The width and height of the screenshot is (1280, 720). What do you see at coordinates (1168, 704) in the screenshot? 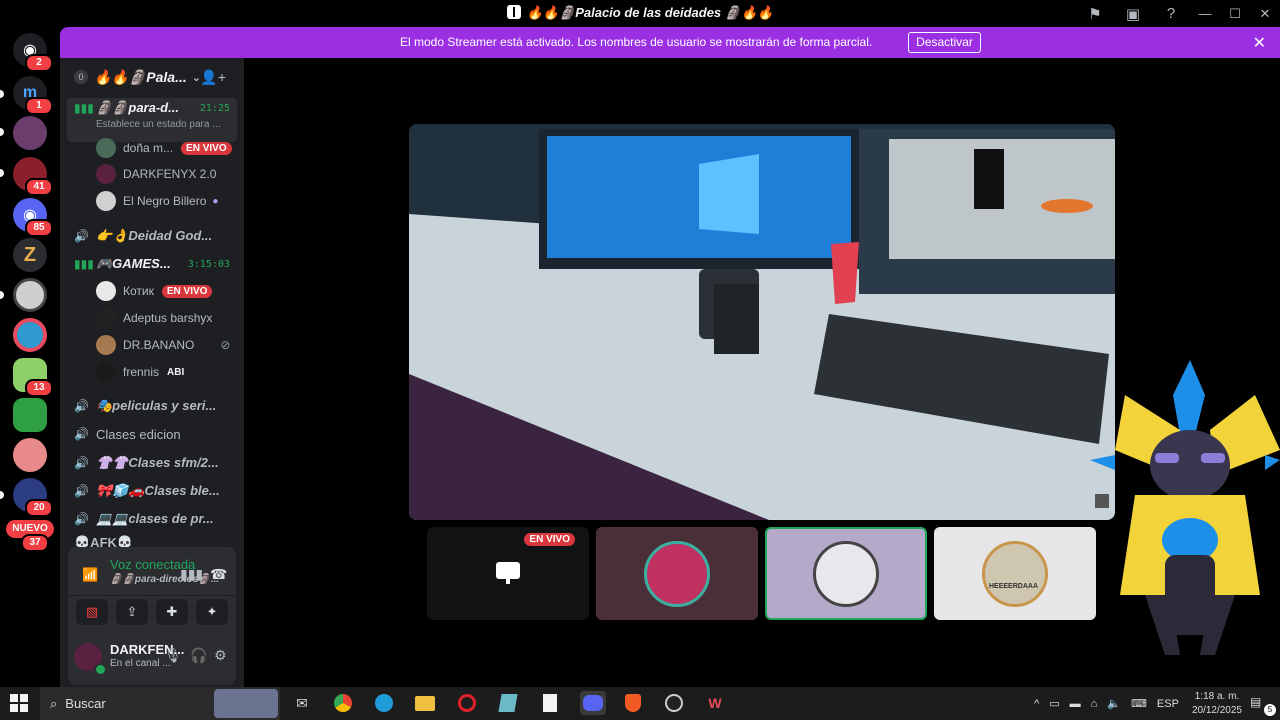
I see `language-indicator: ESP` at bounding box center [1168, 704].